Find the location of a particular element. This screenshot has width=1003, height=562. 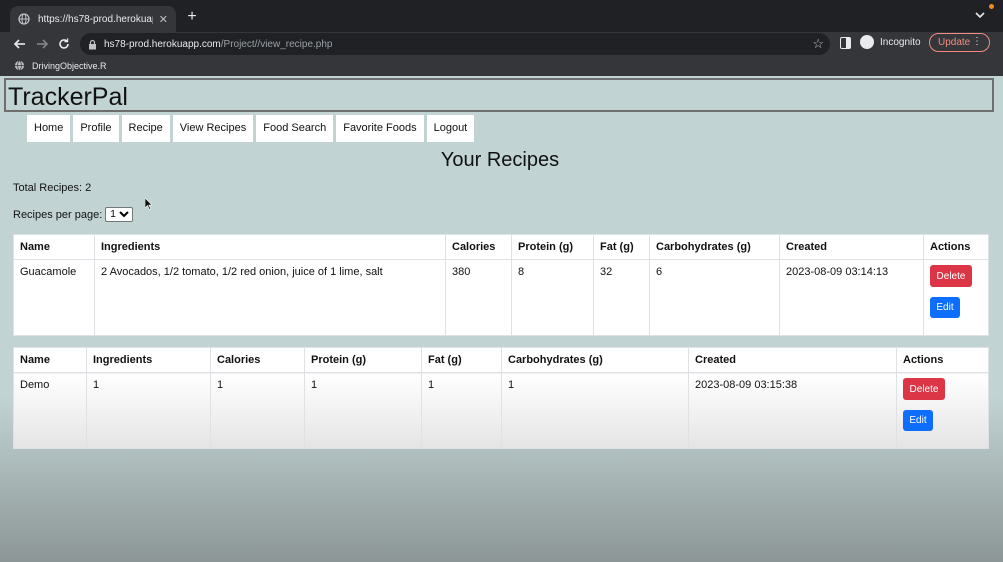

per-page-label: Recipes per page: is located at coordinates (58, 214).